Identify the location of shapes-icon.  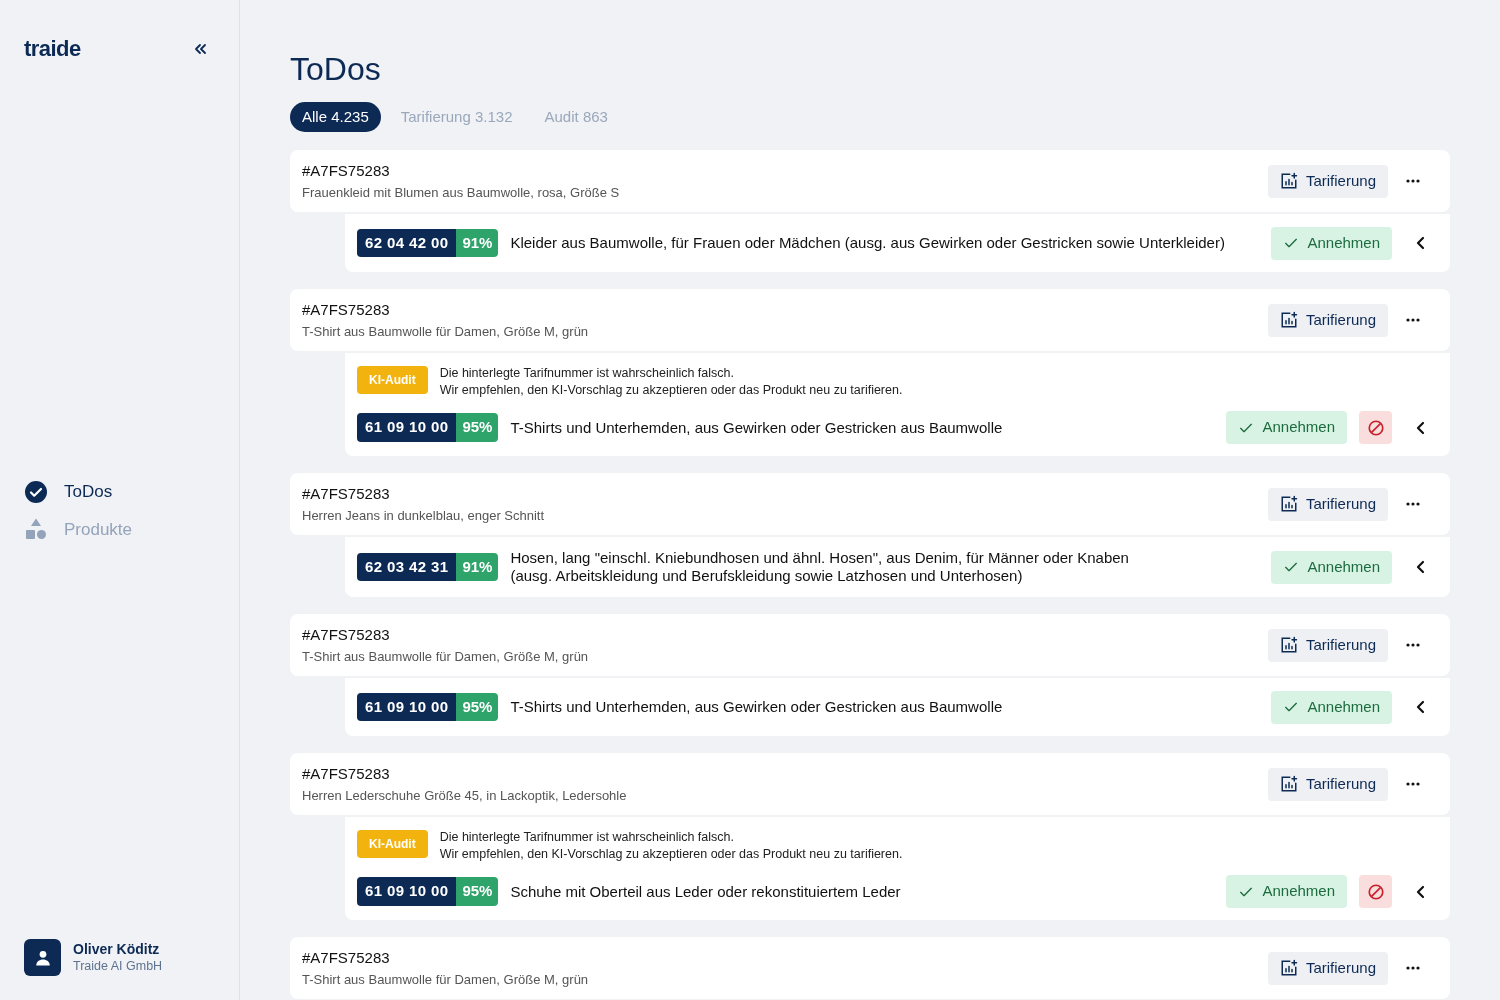
(36, 529).